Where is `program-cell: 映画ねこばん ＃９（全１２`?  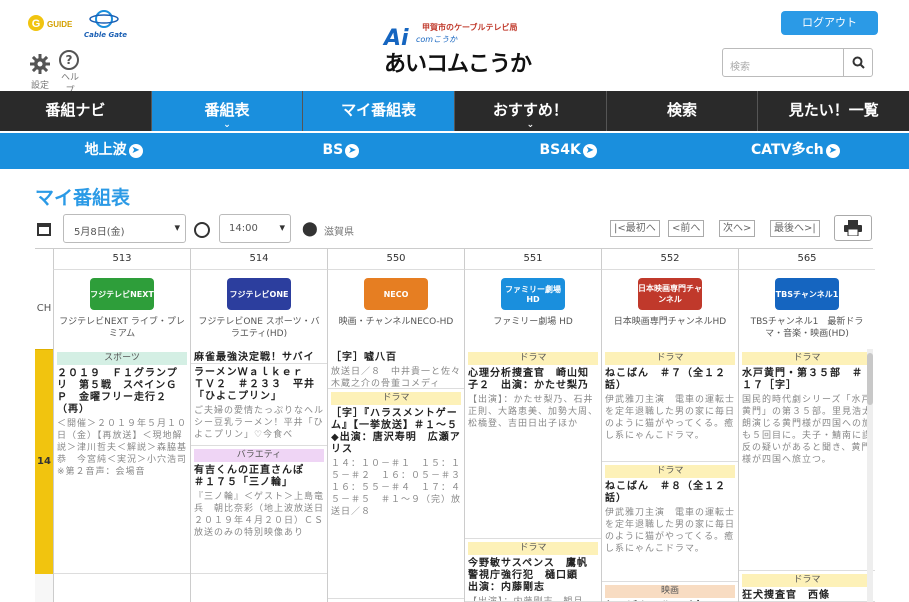 program-cell: 映画ねこばん ＃９（全１２ is located at coordinates (670, 592).